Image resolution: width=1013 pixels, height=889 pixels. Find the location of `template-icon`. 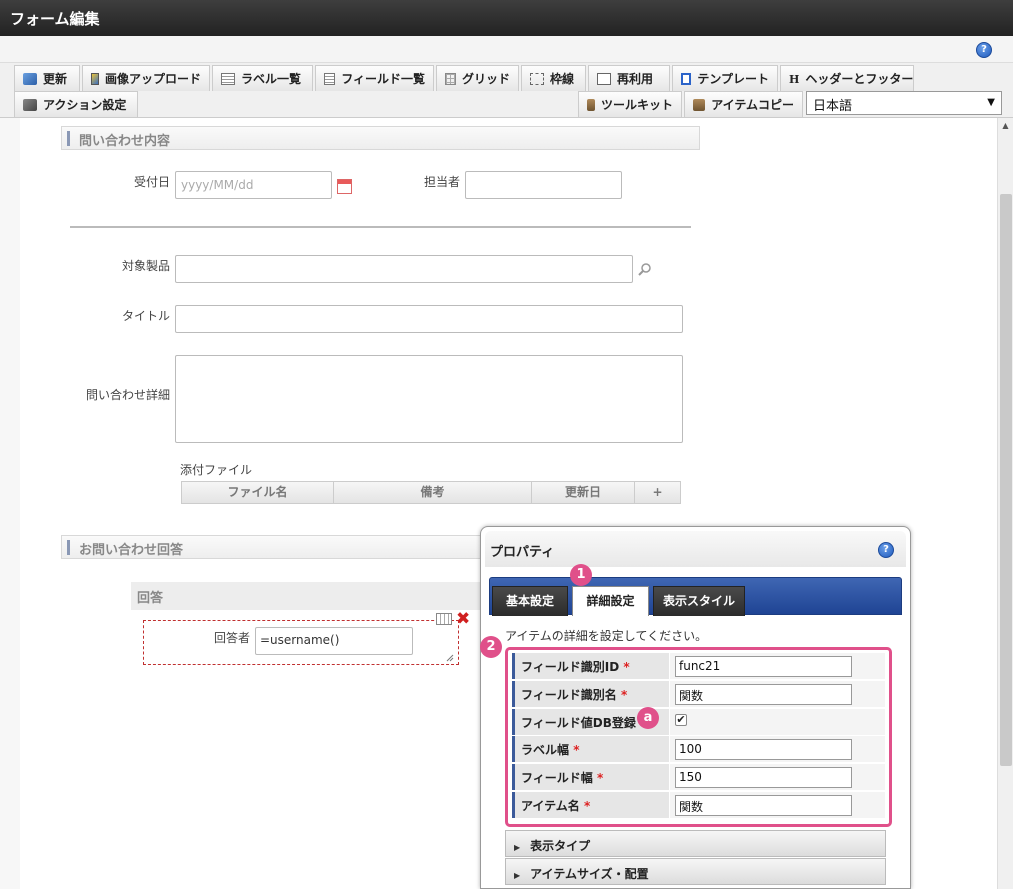

template-icon is located at coordinates (686, 78).